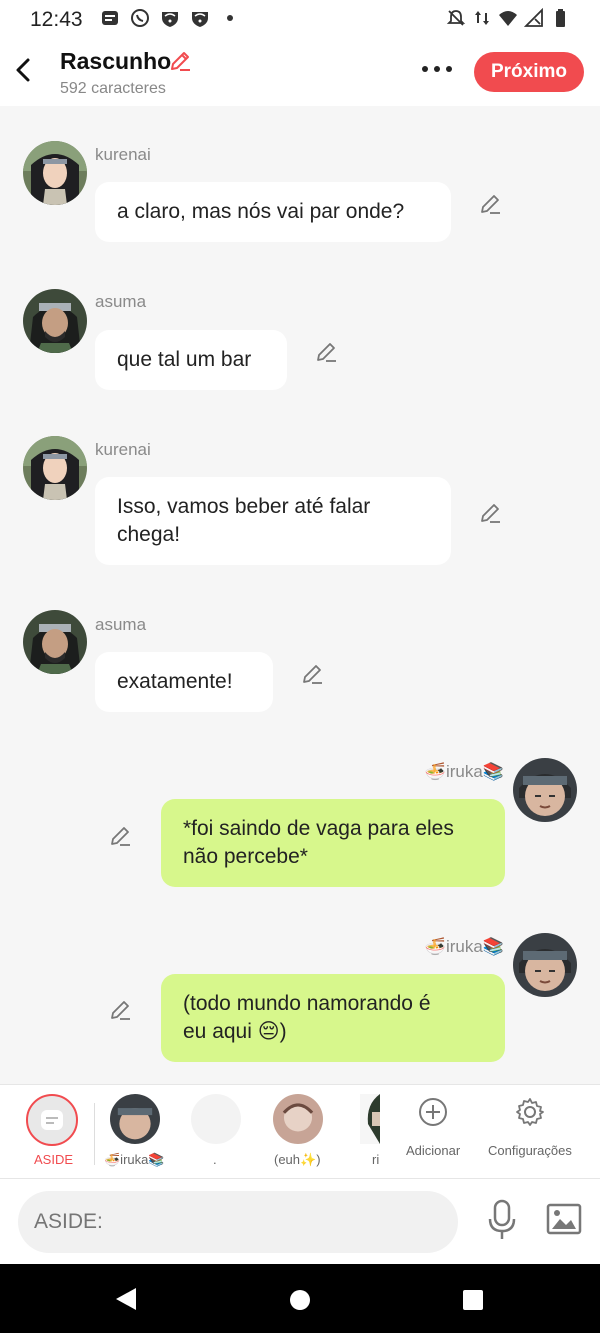 This screenshot has width=600, height=1333. I want to click on back-nav-icon, so click(126, 1299).